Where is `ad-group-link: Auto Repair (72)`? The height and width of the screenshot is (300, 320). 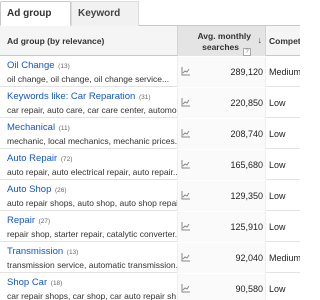 ad-group-link: Auto Repair (72) is located at coordinates (92, 159).